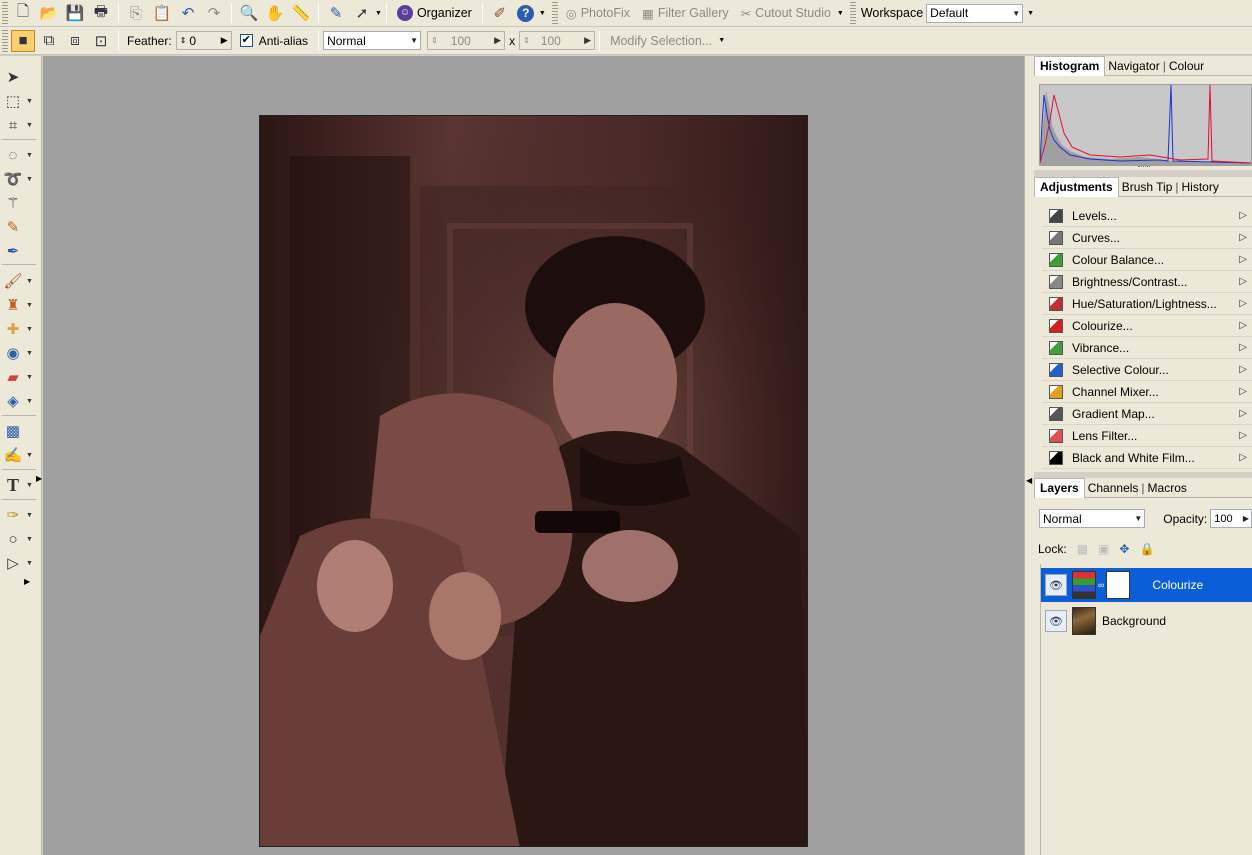  I want to click on collapse-arrow-icon: ◀, so click(1029, 480).